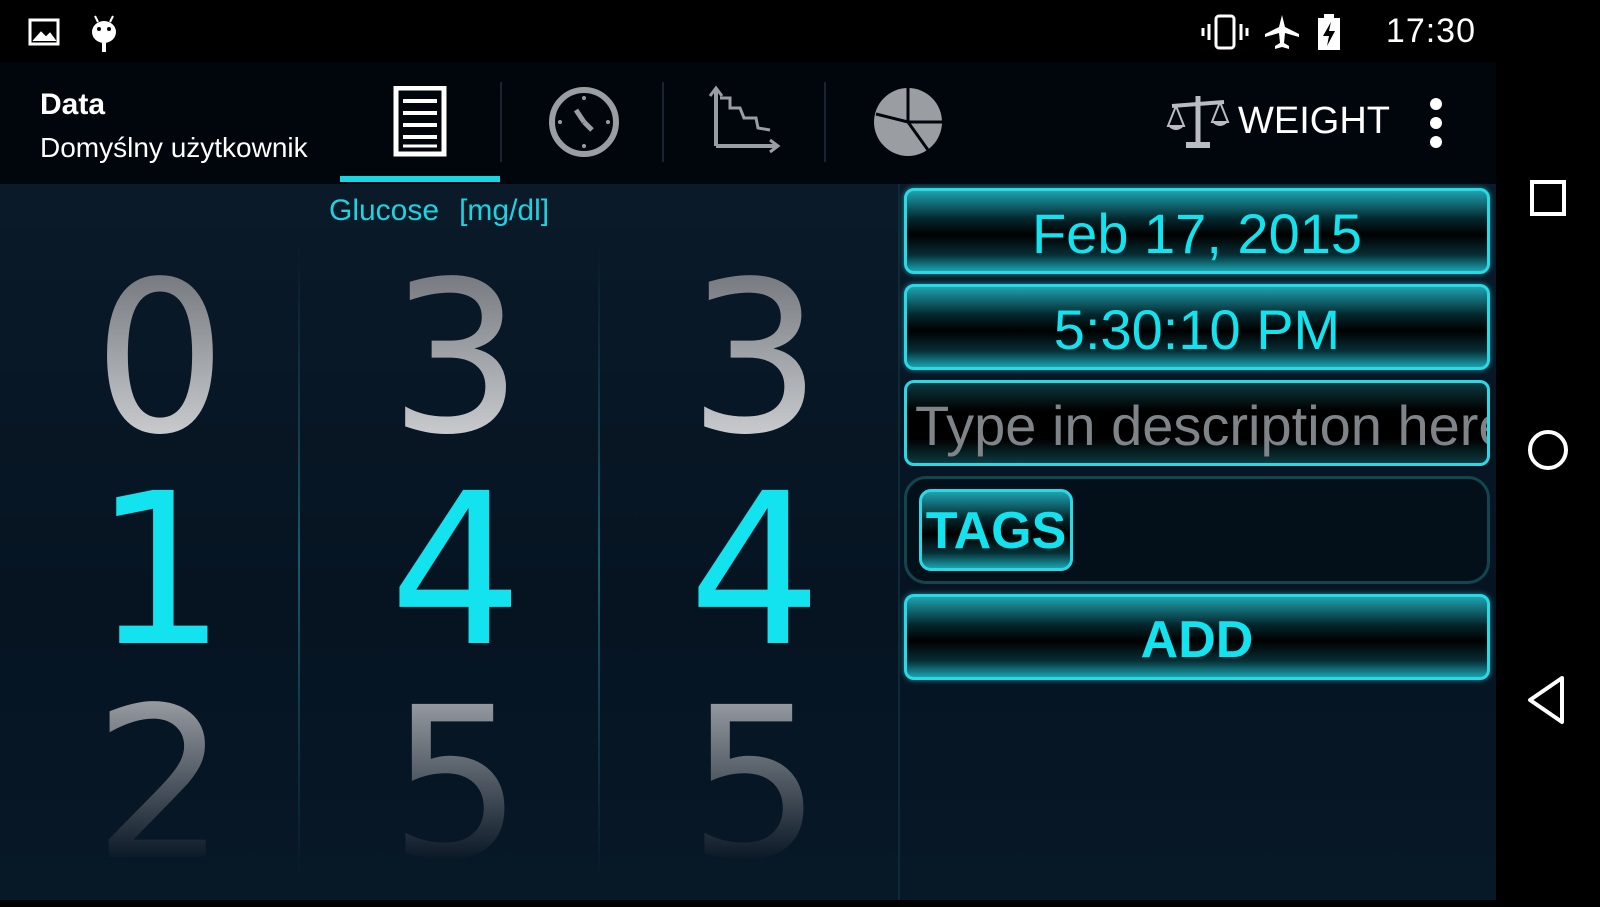 This screenshot has width=1600, height=907. I want to click on overflow-menu-button, so click(1436, 123).